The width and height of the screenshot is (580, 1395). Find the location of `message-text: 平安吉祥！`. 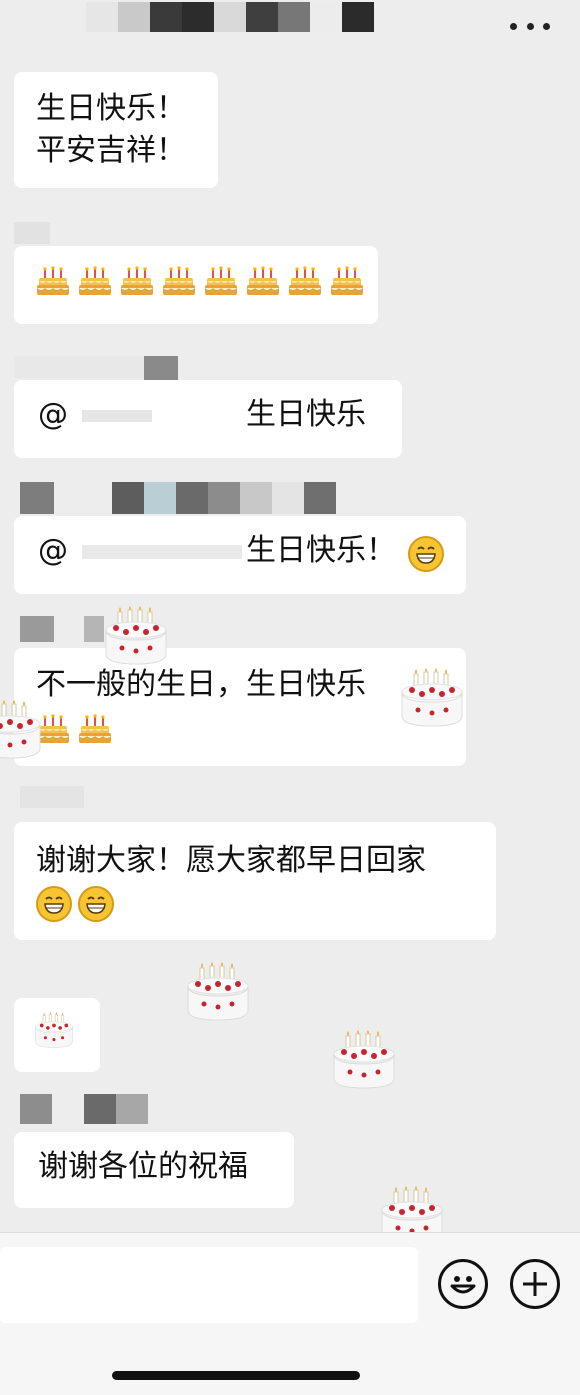

message-text: 平安吉祥！ is located at coordinates (111, 150).